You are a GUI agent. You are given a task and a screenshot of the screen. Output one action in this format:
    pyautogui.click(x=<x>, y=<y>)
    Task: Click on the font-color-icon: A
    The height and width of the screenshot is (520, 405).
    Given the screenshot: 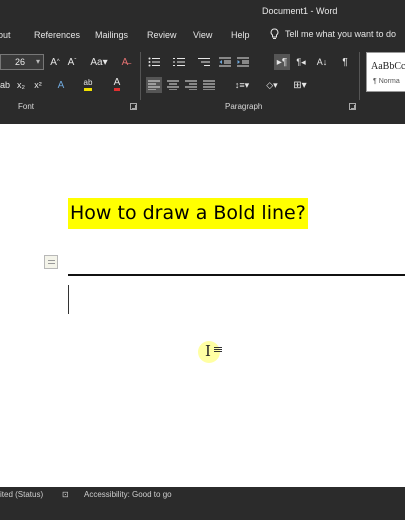 What is the action you would take?
    pyautogui.click(x=117, y=84)
    